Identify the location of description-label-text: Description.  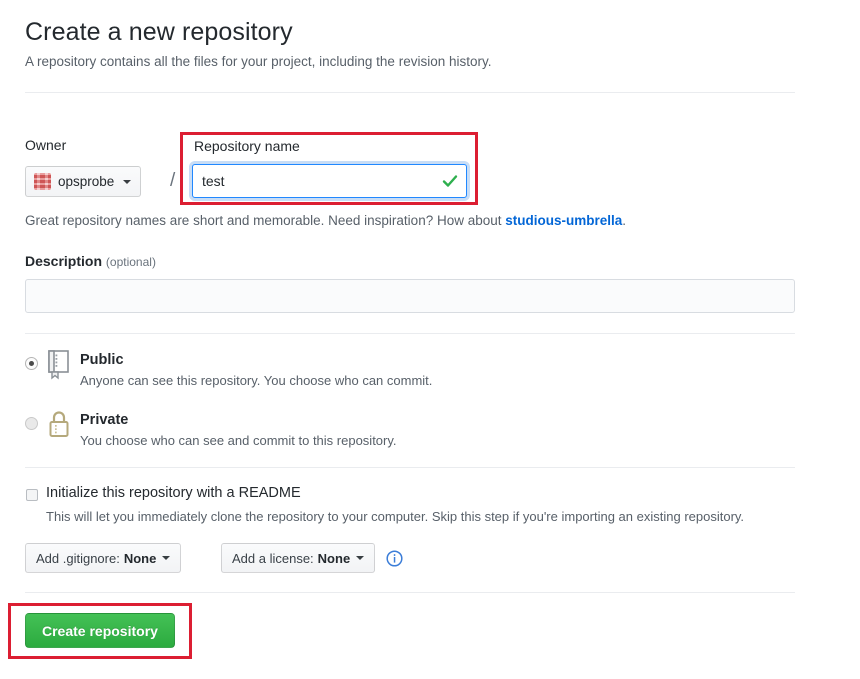
(64, 261).